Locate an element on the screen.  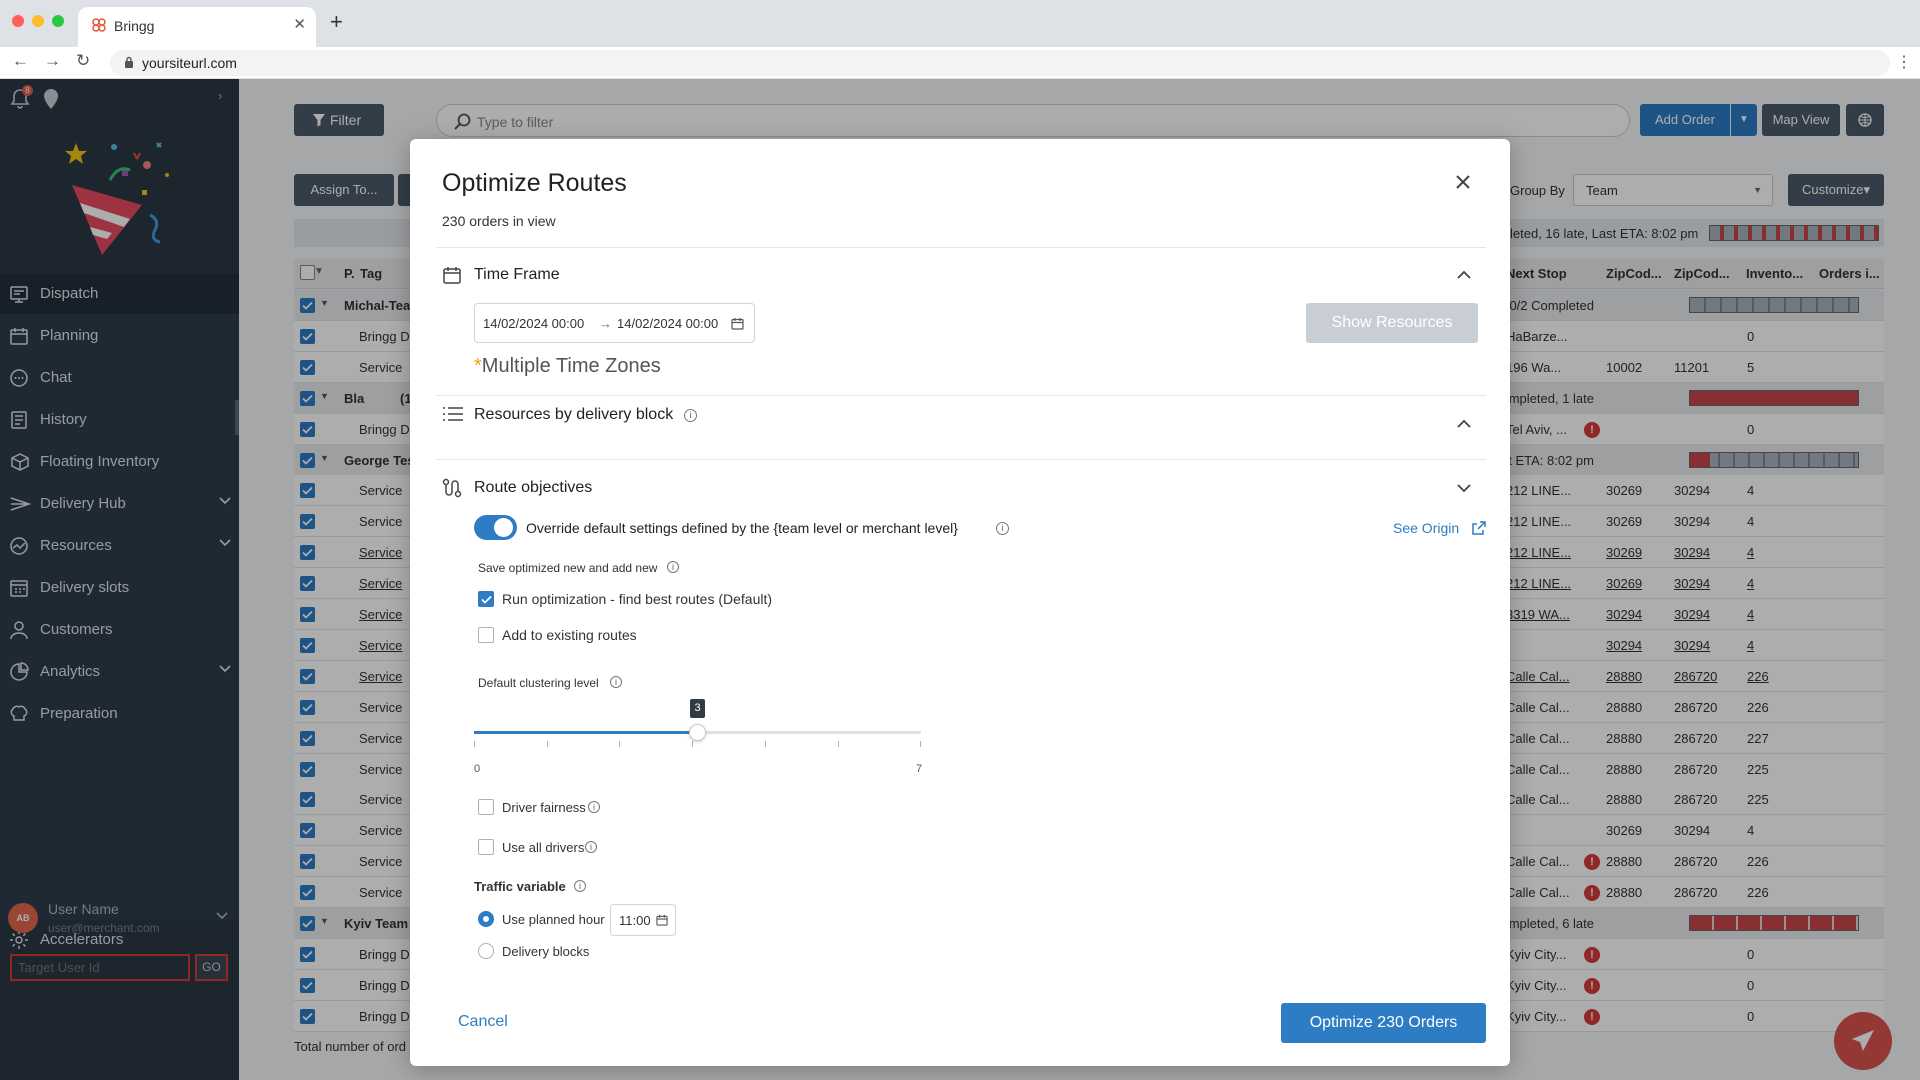
forward-icon: → is located at coordinates (52, 61).